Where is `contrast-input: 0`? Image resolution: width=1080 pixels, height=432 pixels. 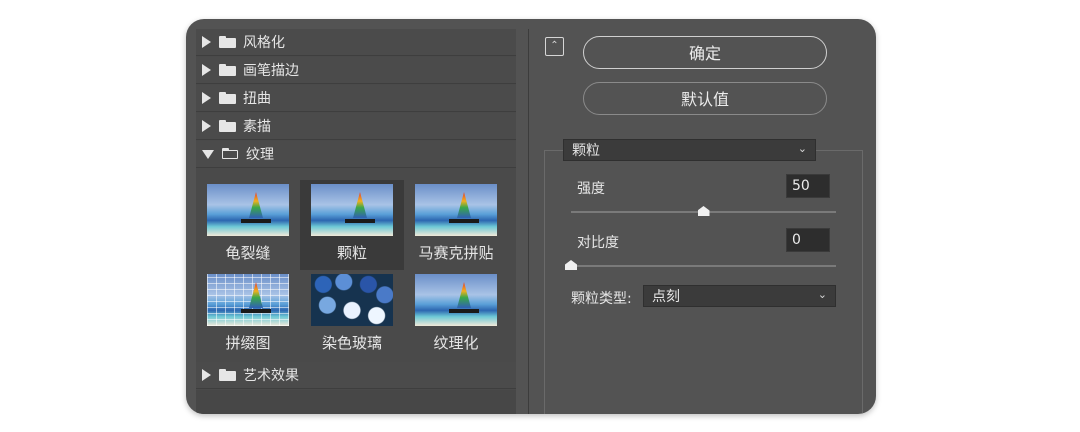 contrast-input: 0 is located at coordinates (808, 240).